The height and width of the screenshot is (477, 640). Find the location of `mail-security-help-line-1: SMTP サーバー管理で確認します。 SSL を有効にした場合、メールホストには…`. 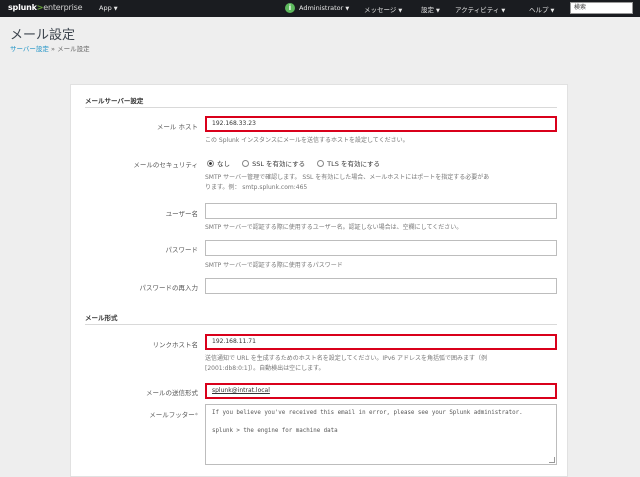

mail-security-help-line-1: SMTP サーバー管理で確認します。 SSL を有効にした場合、メールホストには… is located at coordinates (347, 177).